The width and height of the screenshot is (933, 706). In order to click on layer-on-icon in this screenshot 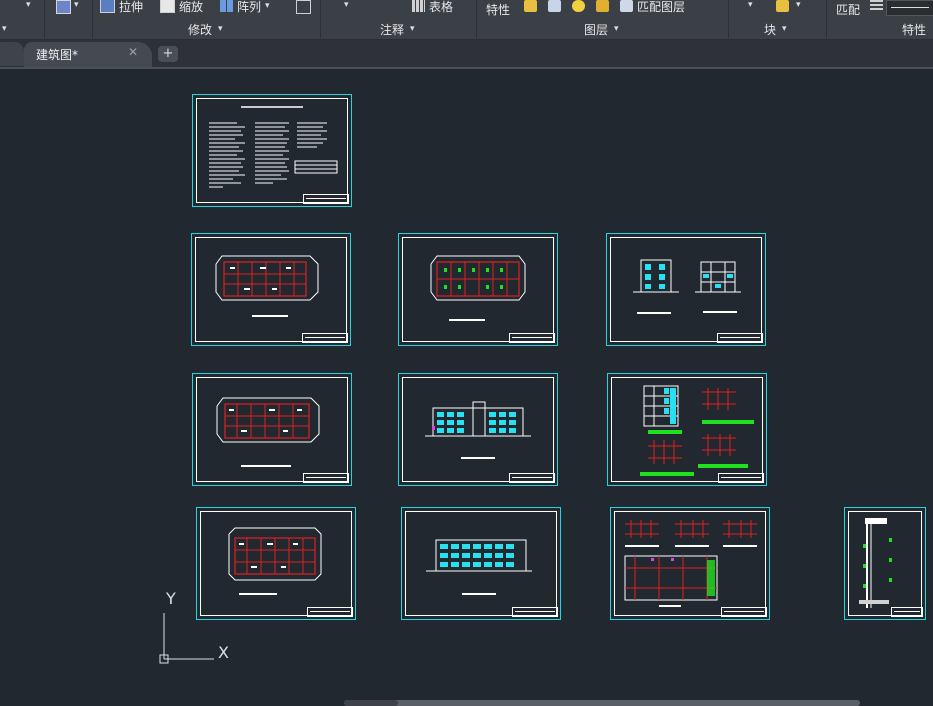, I will do `click(530, 6)`.